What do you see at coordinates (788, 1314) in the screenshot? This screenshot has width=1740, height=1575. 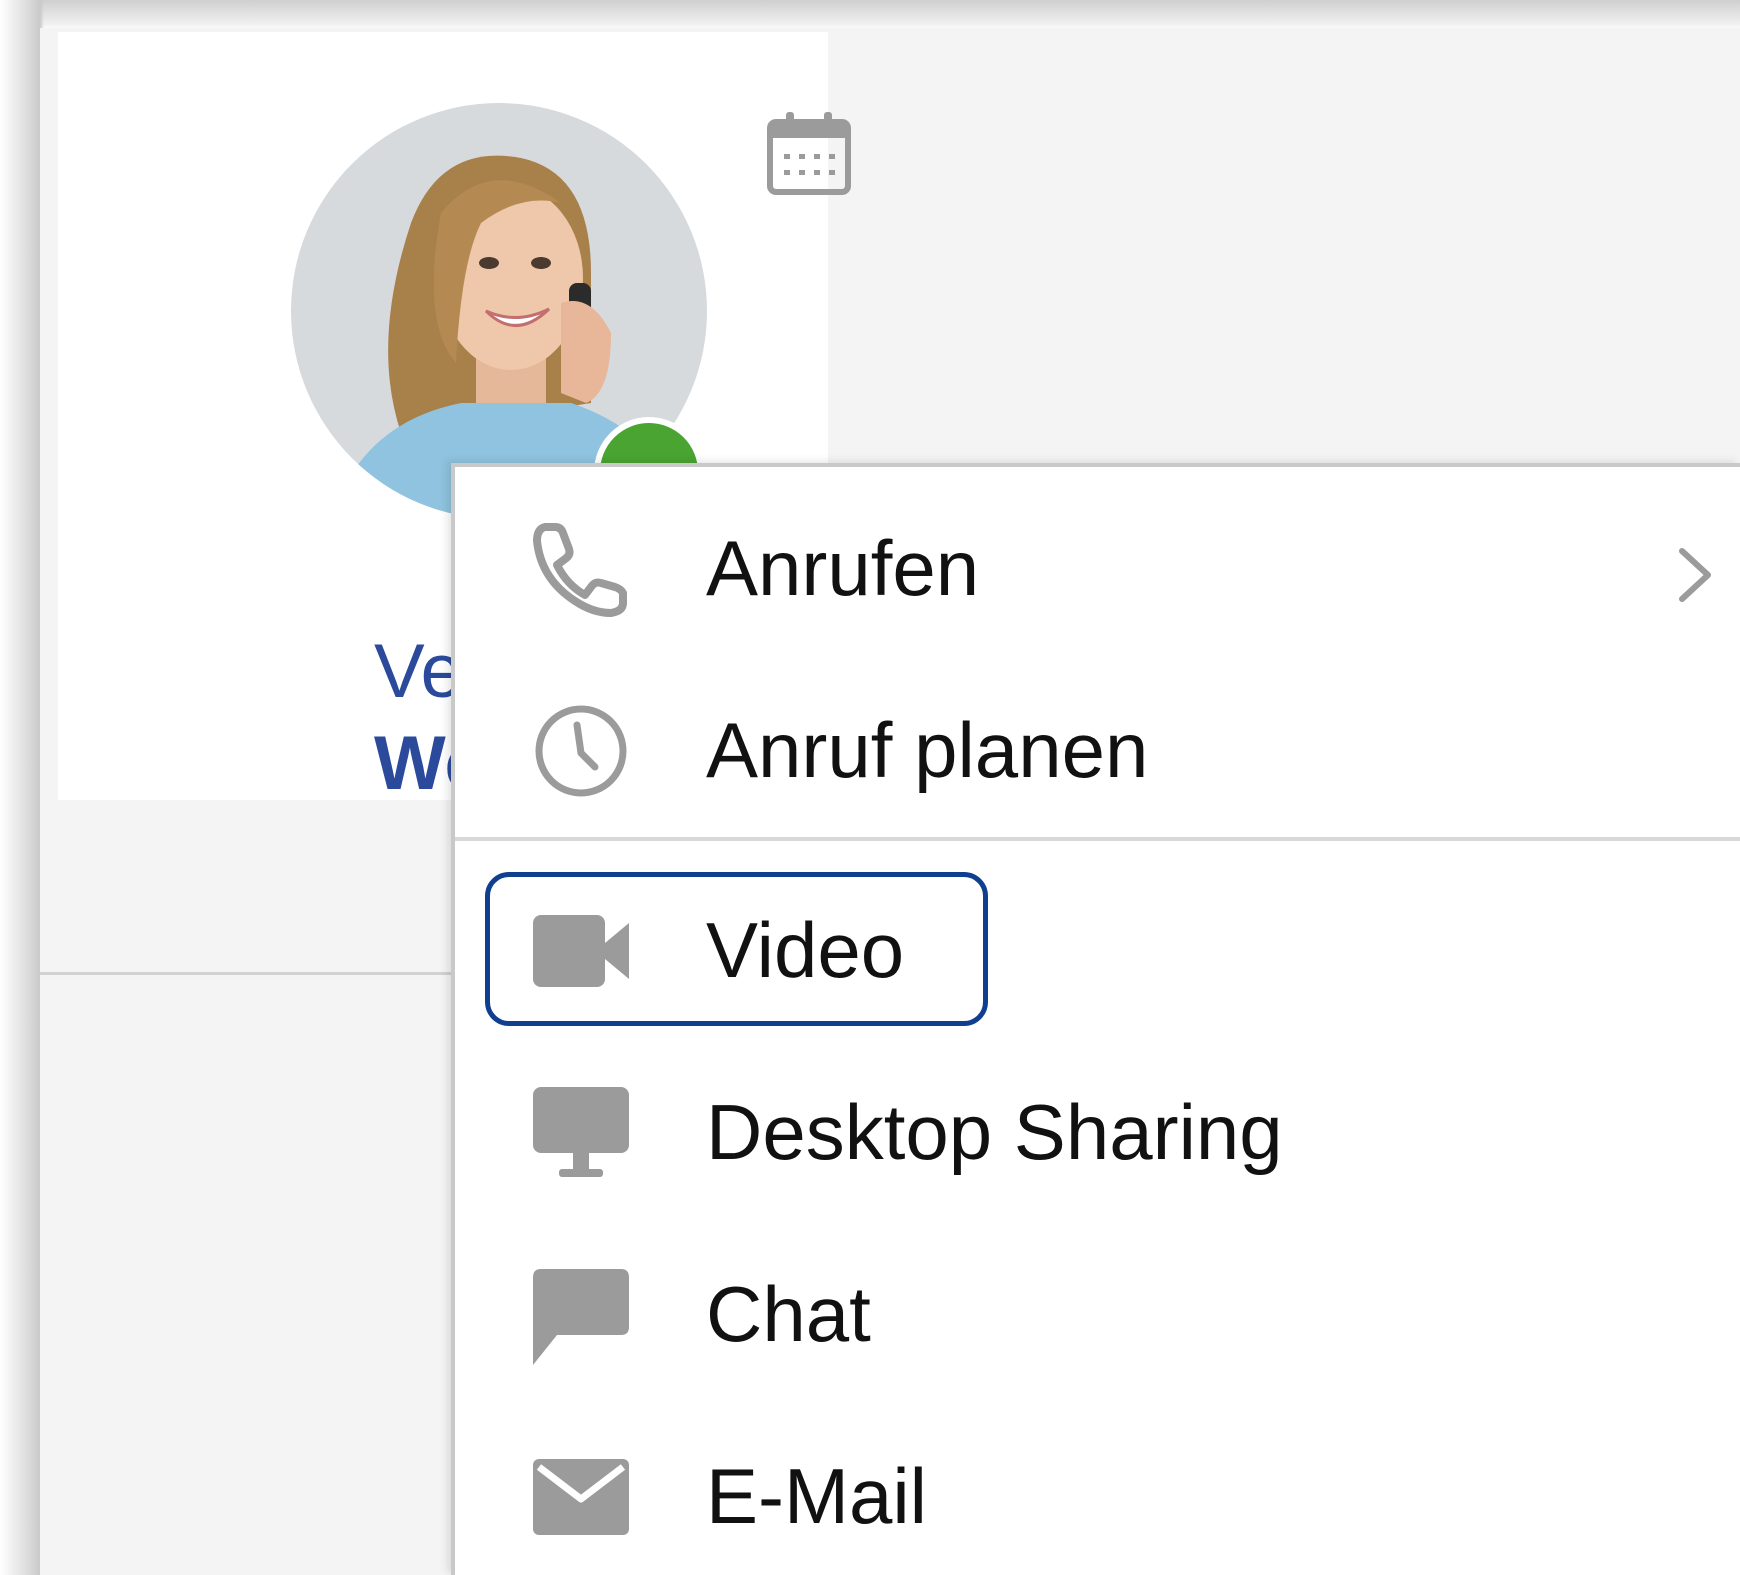 I see `menu-item-chat-label: Chat` at bounding box center [788, 1314].